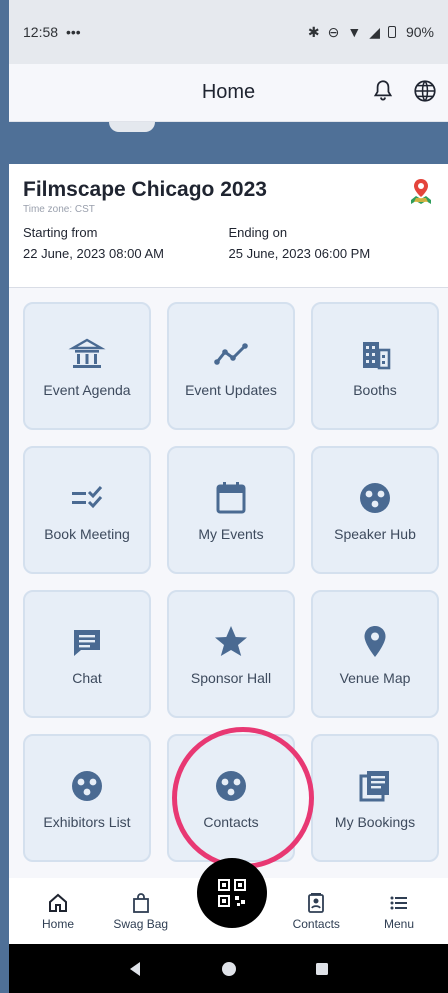 This screenshot has width=448, height=993. What do you see at coordinates (374, 31) in the screenshot?
I see `signal-icon: ◢` at bounding box center [374, 31].